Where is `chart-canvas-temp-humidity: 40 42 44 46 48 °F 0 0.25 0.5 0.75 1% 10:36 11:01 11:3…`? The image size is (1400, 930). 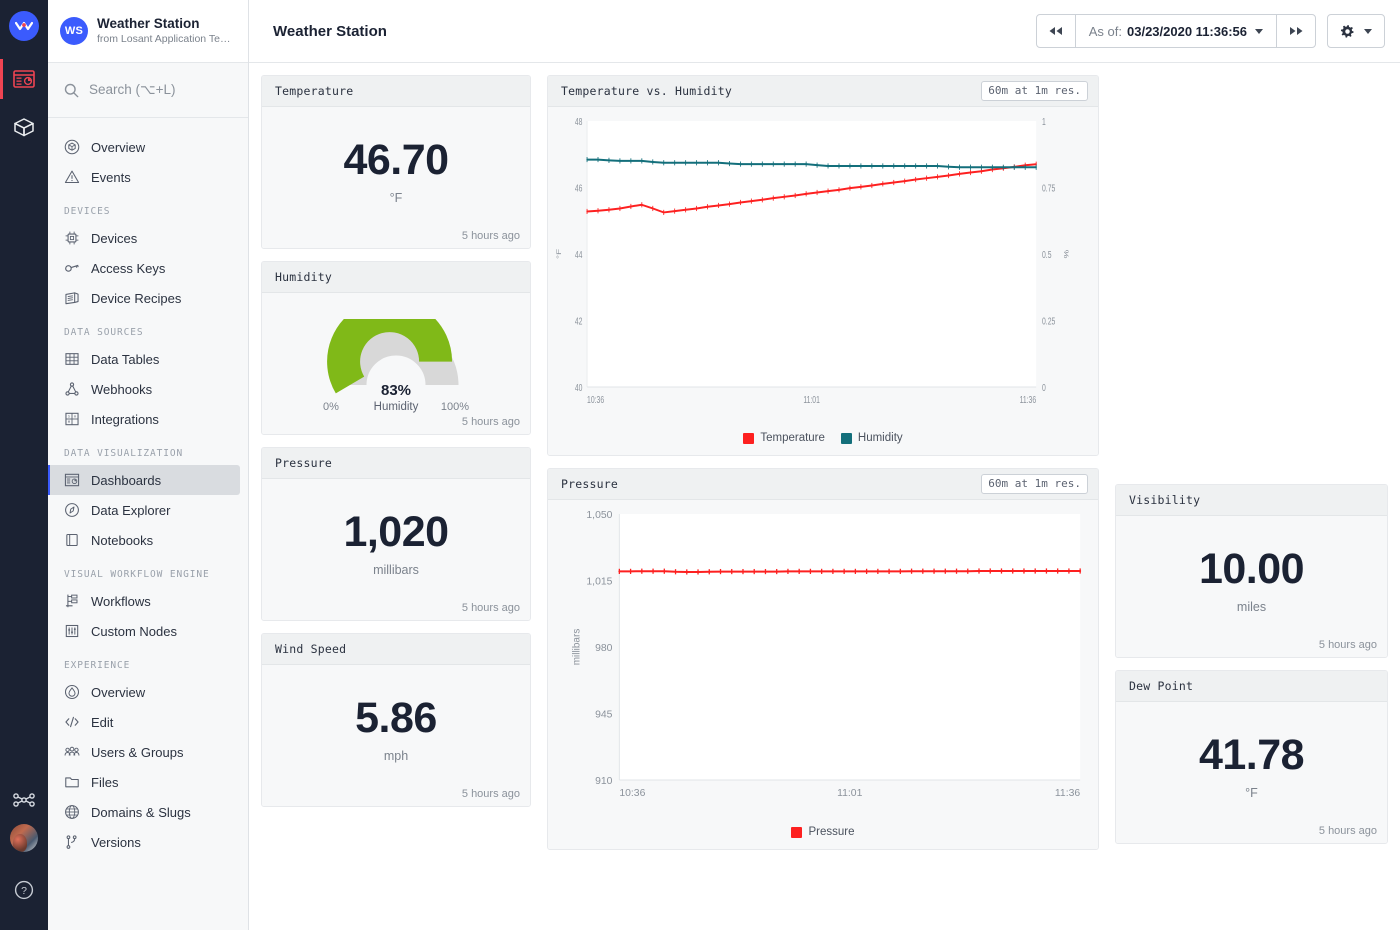 chart-canvas-temp-humidity: 40 42 44 46 48 °F 0 0.25 0.5 0.75 1% 10:36 11:01 11:3… is located at coordinates (823, 267).